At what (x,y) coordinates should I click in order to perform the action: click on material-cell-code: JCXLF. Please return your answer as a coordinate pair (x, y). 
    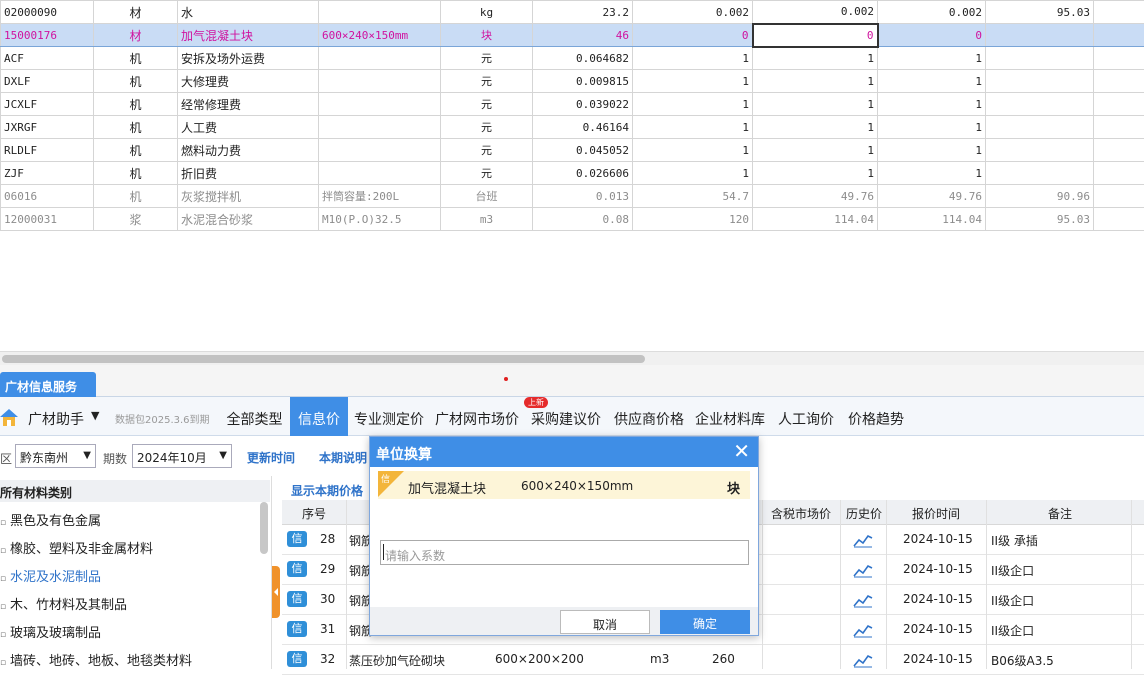
    Looking at the image, I should click on (47, 104).